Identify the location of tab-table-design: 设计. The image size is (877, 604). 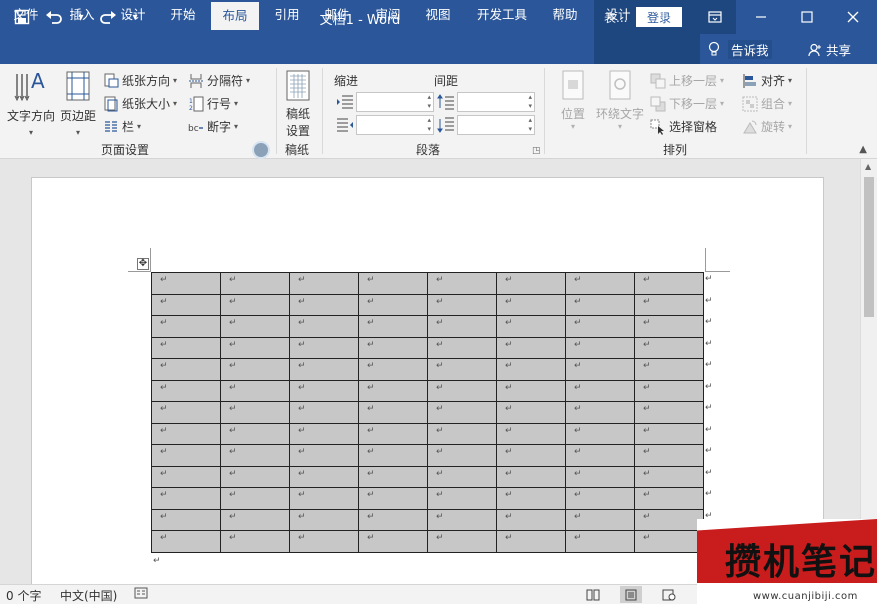
(618, 15).